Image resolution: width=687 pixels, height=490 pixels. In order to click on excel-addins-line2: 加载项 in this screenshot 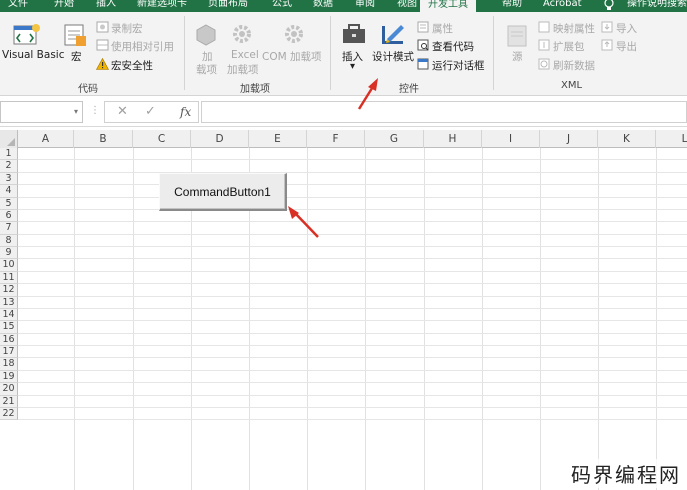, I will do `click(243, 69)`.